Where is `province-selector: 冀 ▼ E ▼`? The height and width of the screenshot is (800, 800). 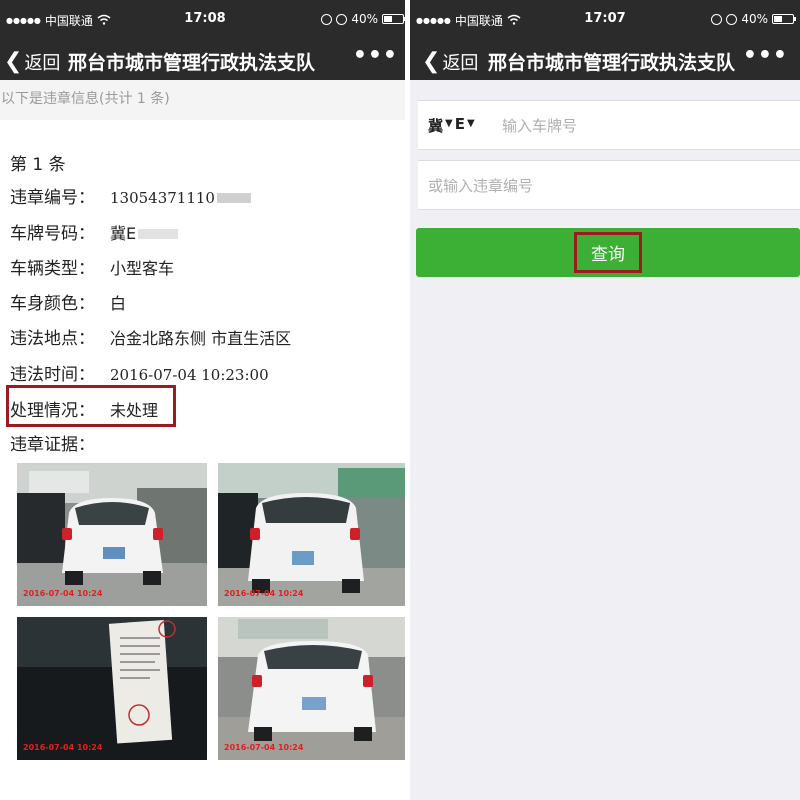 province-selector: 冀 ▼ E ▼ is located at coordinates (451, 125).